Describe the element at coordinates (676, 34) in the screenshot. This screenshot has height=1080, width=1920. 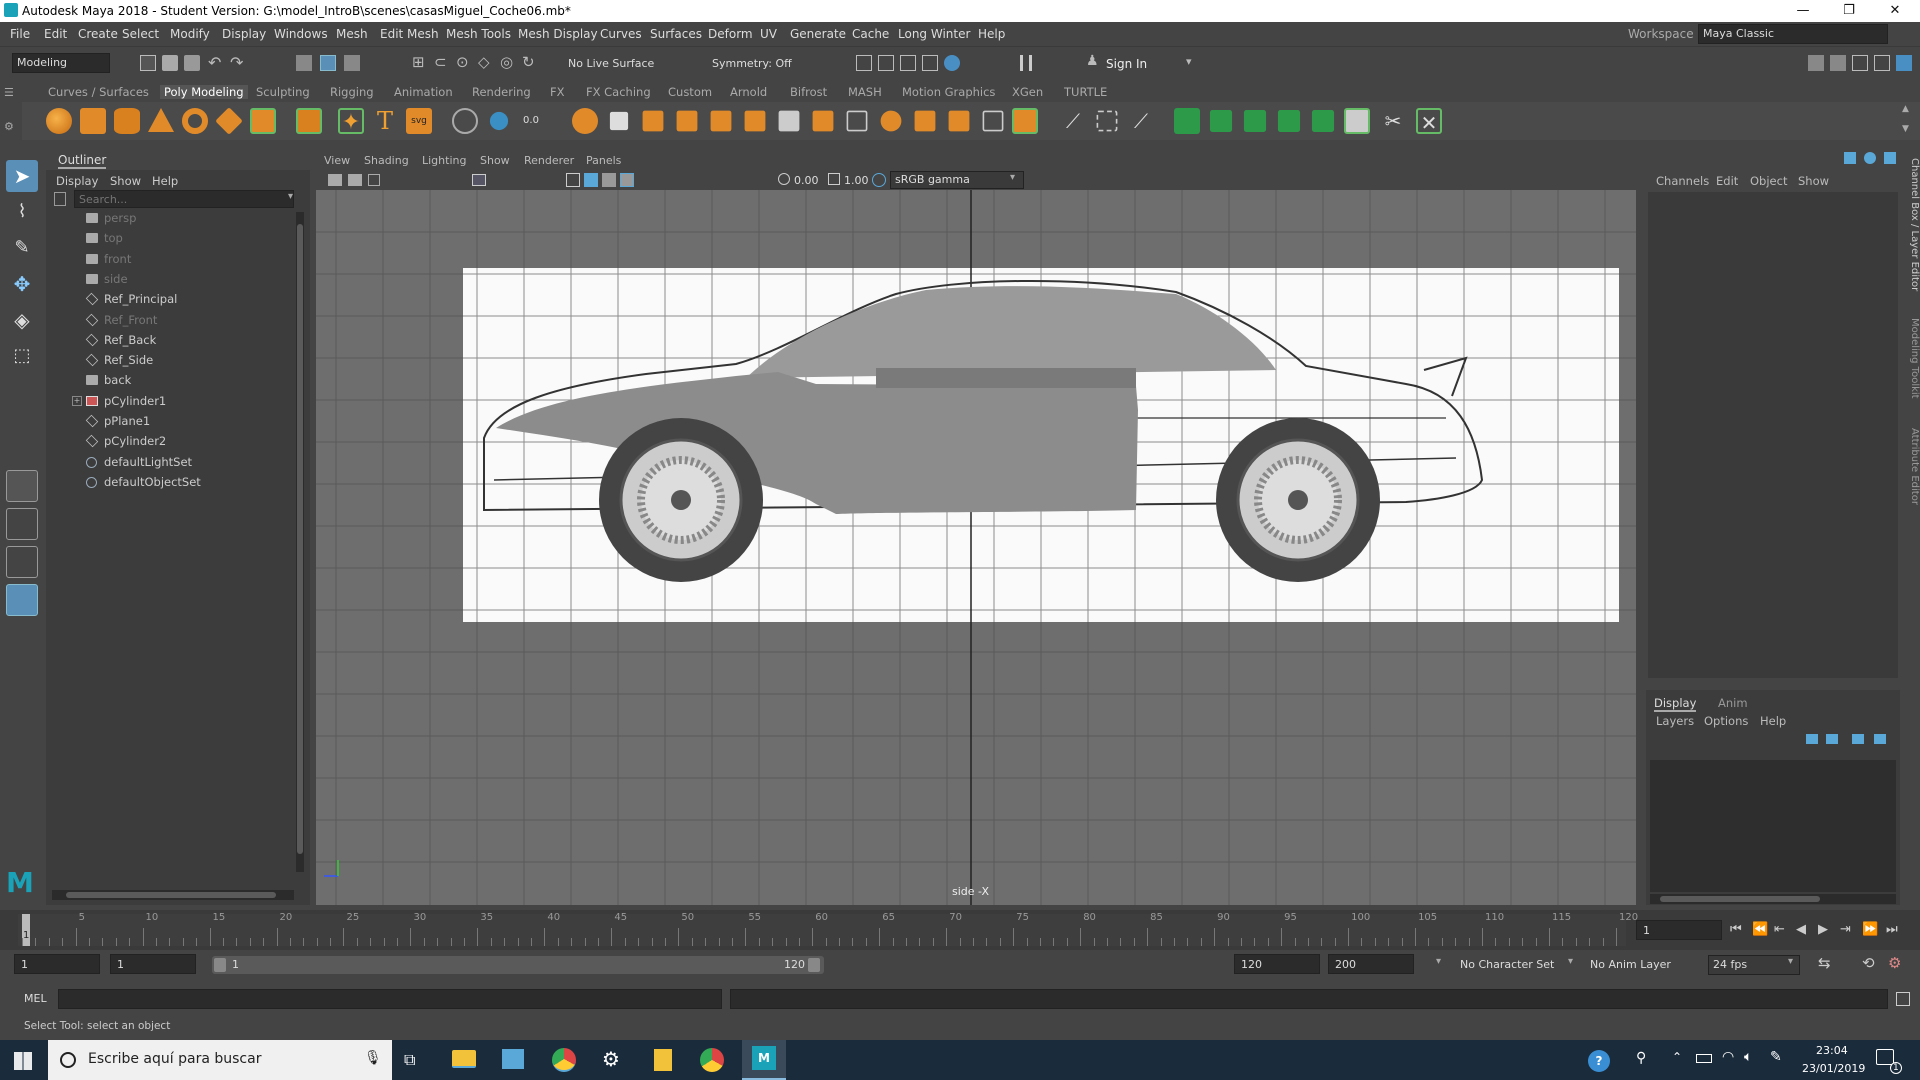
I see `menu-surfaces: Surfaces` at that location.